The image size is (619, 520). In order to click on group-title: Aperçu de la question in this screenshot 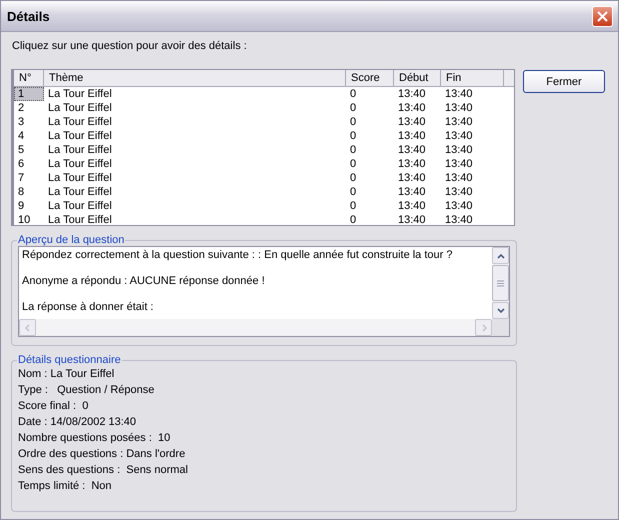, I will do `click(71, 240)`.